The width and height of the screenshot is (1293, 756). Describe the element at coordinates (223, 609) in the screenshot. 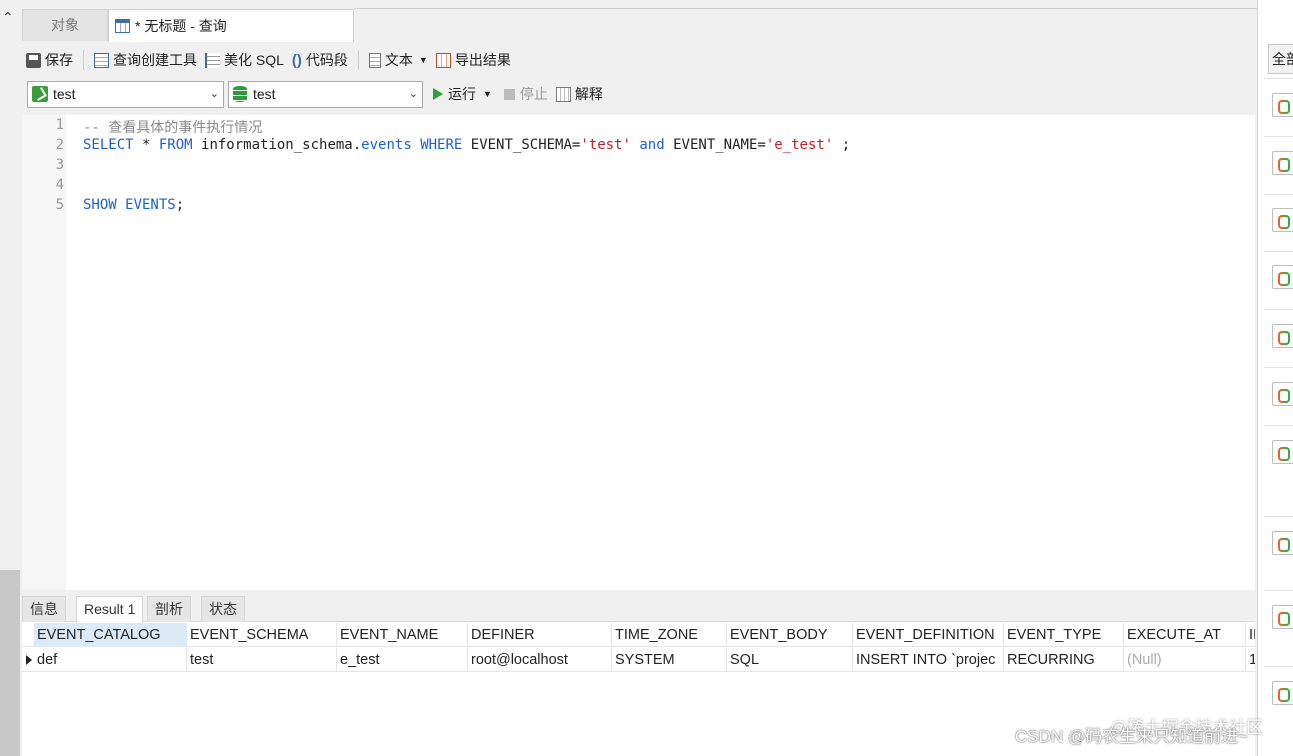

I see `tab-status: 状态` at that location.